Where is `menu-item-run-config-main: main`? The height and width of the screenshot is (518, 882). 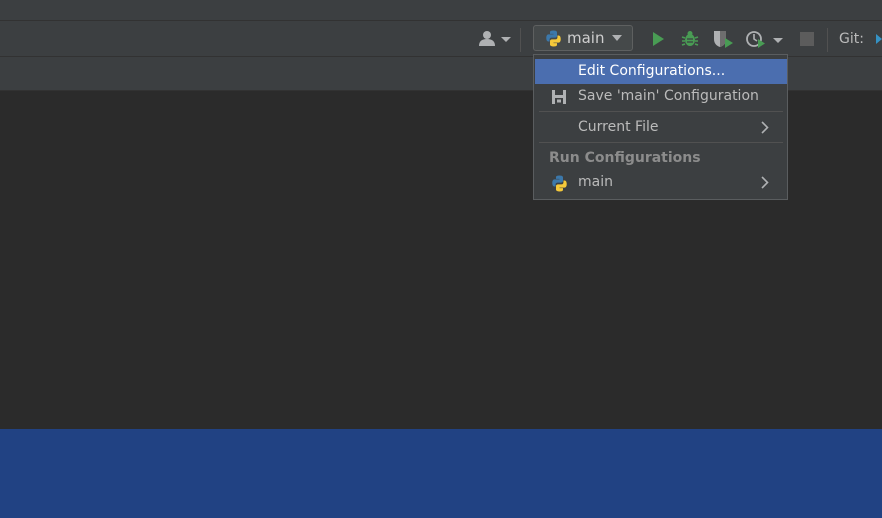 menu-item-run-config-main: main is located at coordinates (661, 182).